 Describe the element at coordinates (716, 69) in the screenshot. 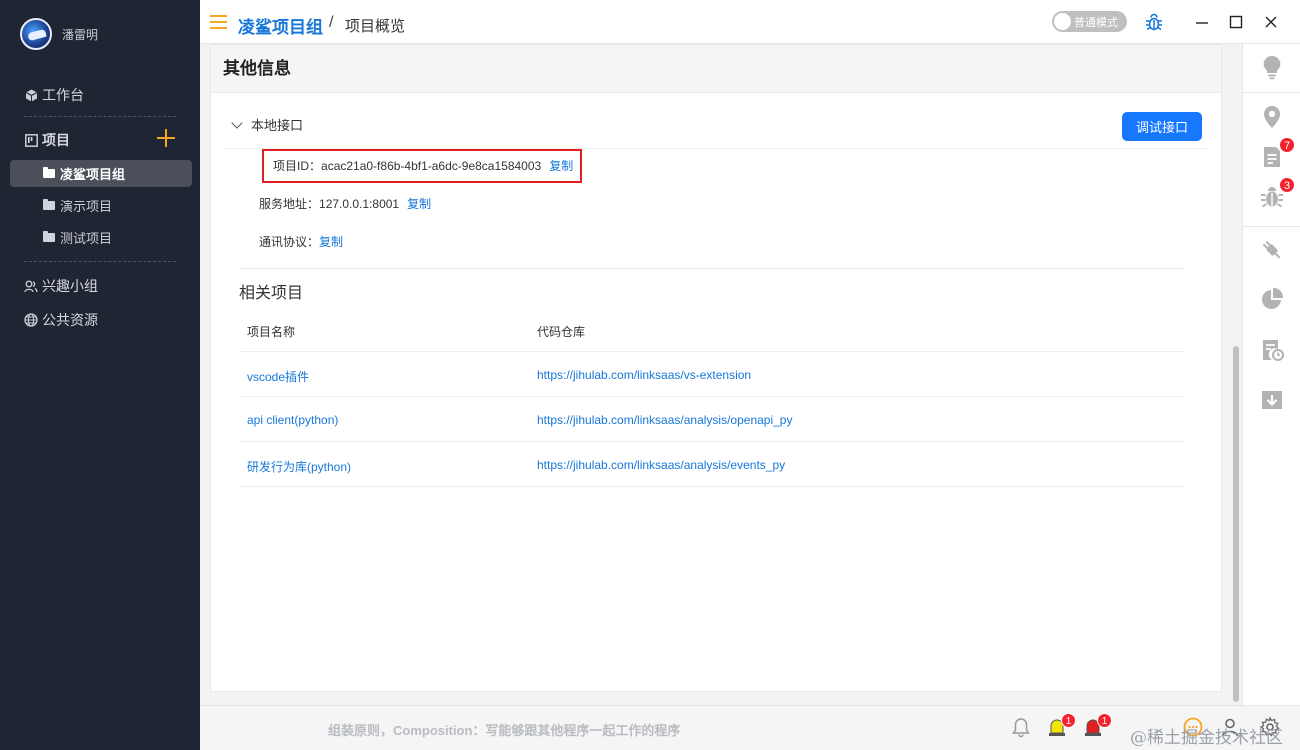

I see `panel-header: 其他信息` at that location.